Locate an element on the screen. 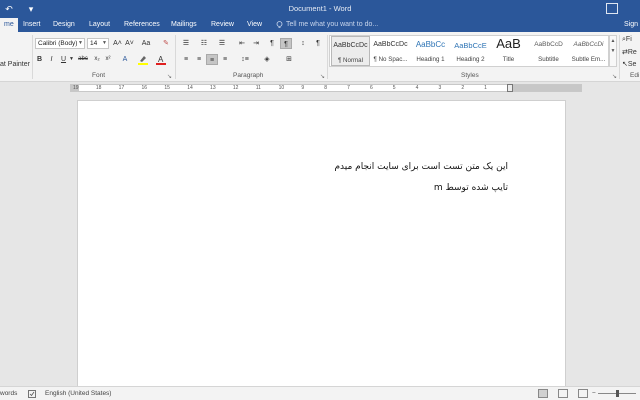 This screenshot has height=400, width=640. document-line: تایپ شده توسط m is located at coordinates (471, 188).